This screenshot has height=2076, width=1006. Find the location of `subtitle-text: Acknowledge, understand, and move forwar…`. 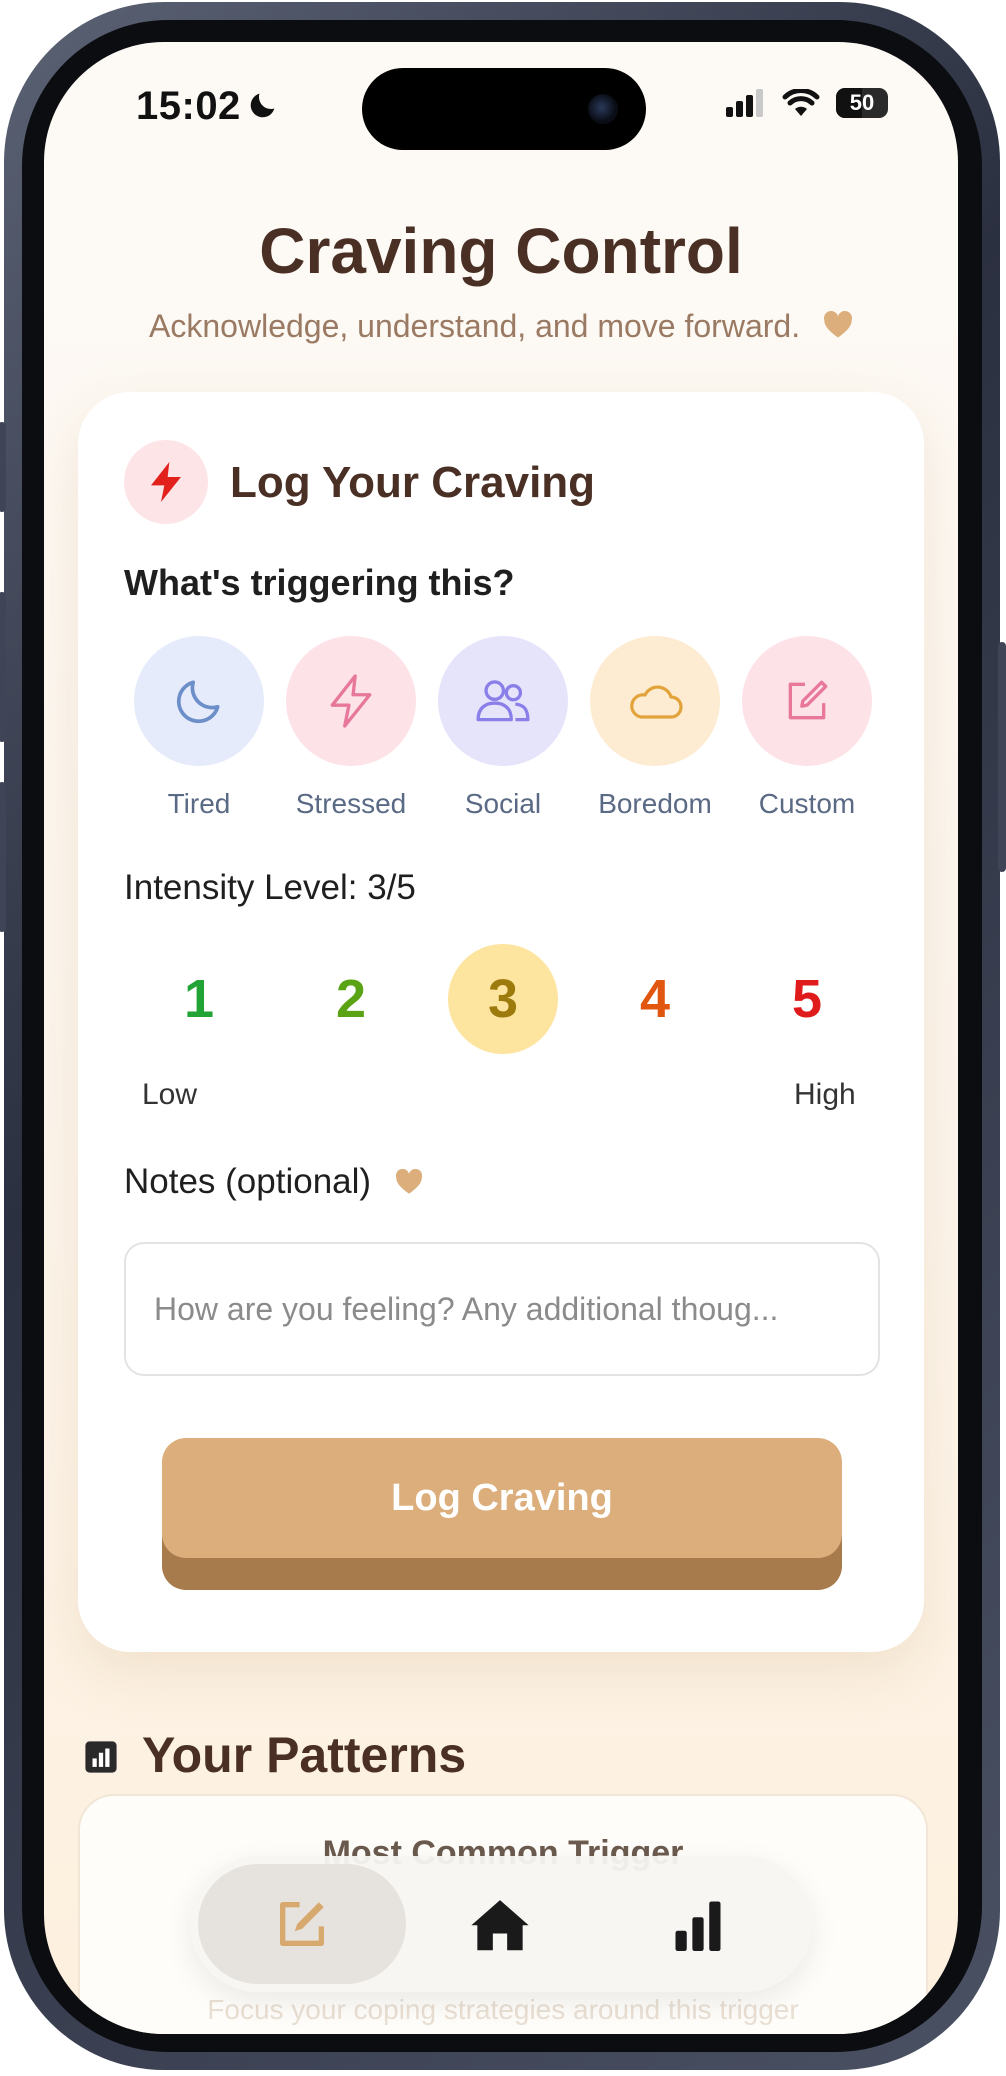

subtitle-text: Acknowledge, understand, and move forwar… is located at coordinates (475, 326).